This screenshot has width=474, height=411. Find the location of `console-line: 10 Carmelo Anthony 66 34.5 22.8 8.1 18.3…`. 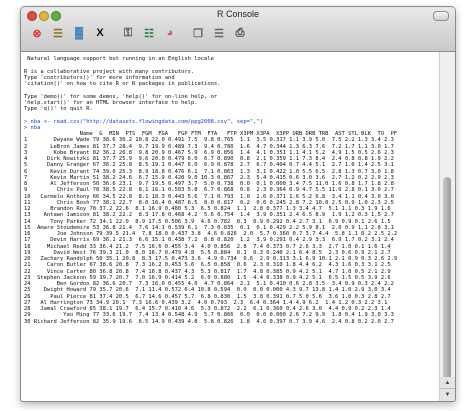

console-line: 10 Carmelo Anthony 66 34.5 22.8 8.1 18.3… is located at coordinates (209, 196).